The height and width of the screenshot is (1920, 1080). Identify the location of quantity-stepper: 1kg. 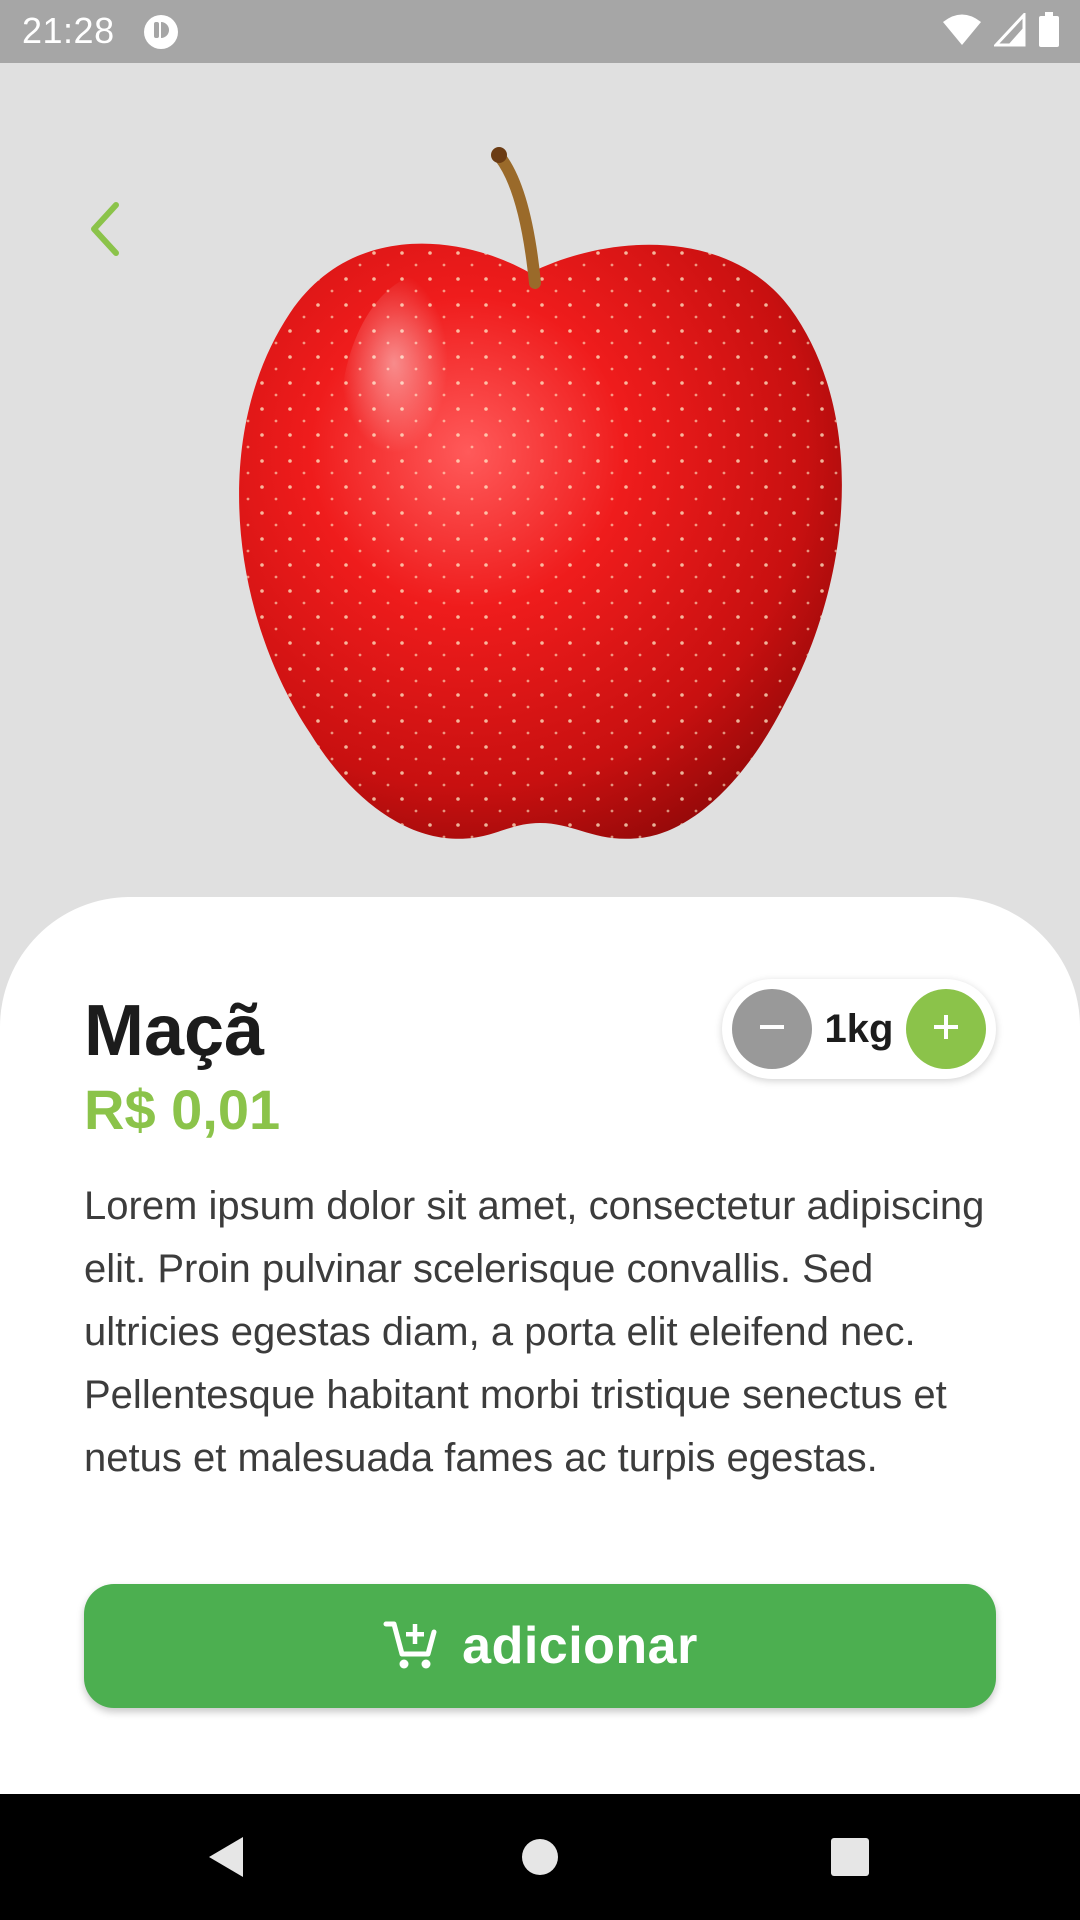
(859, 1029).